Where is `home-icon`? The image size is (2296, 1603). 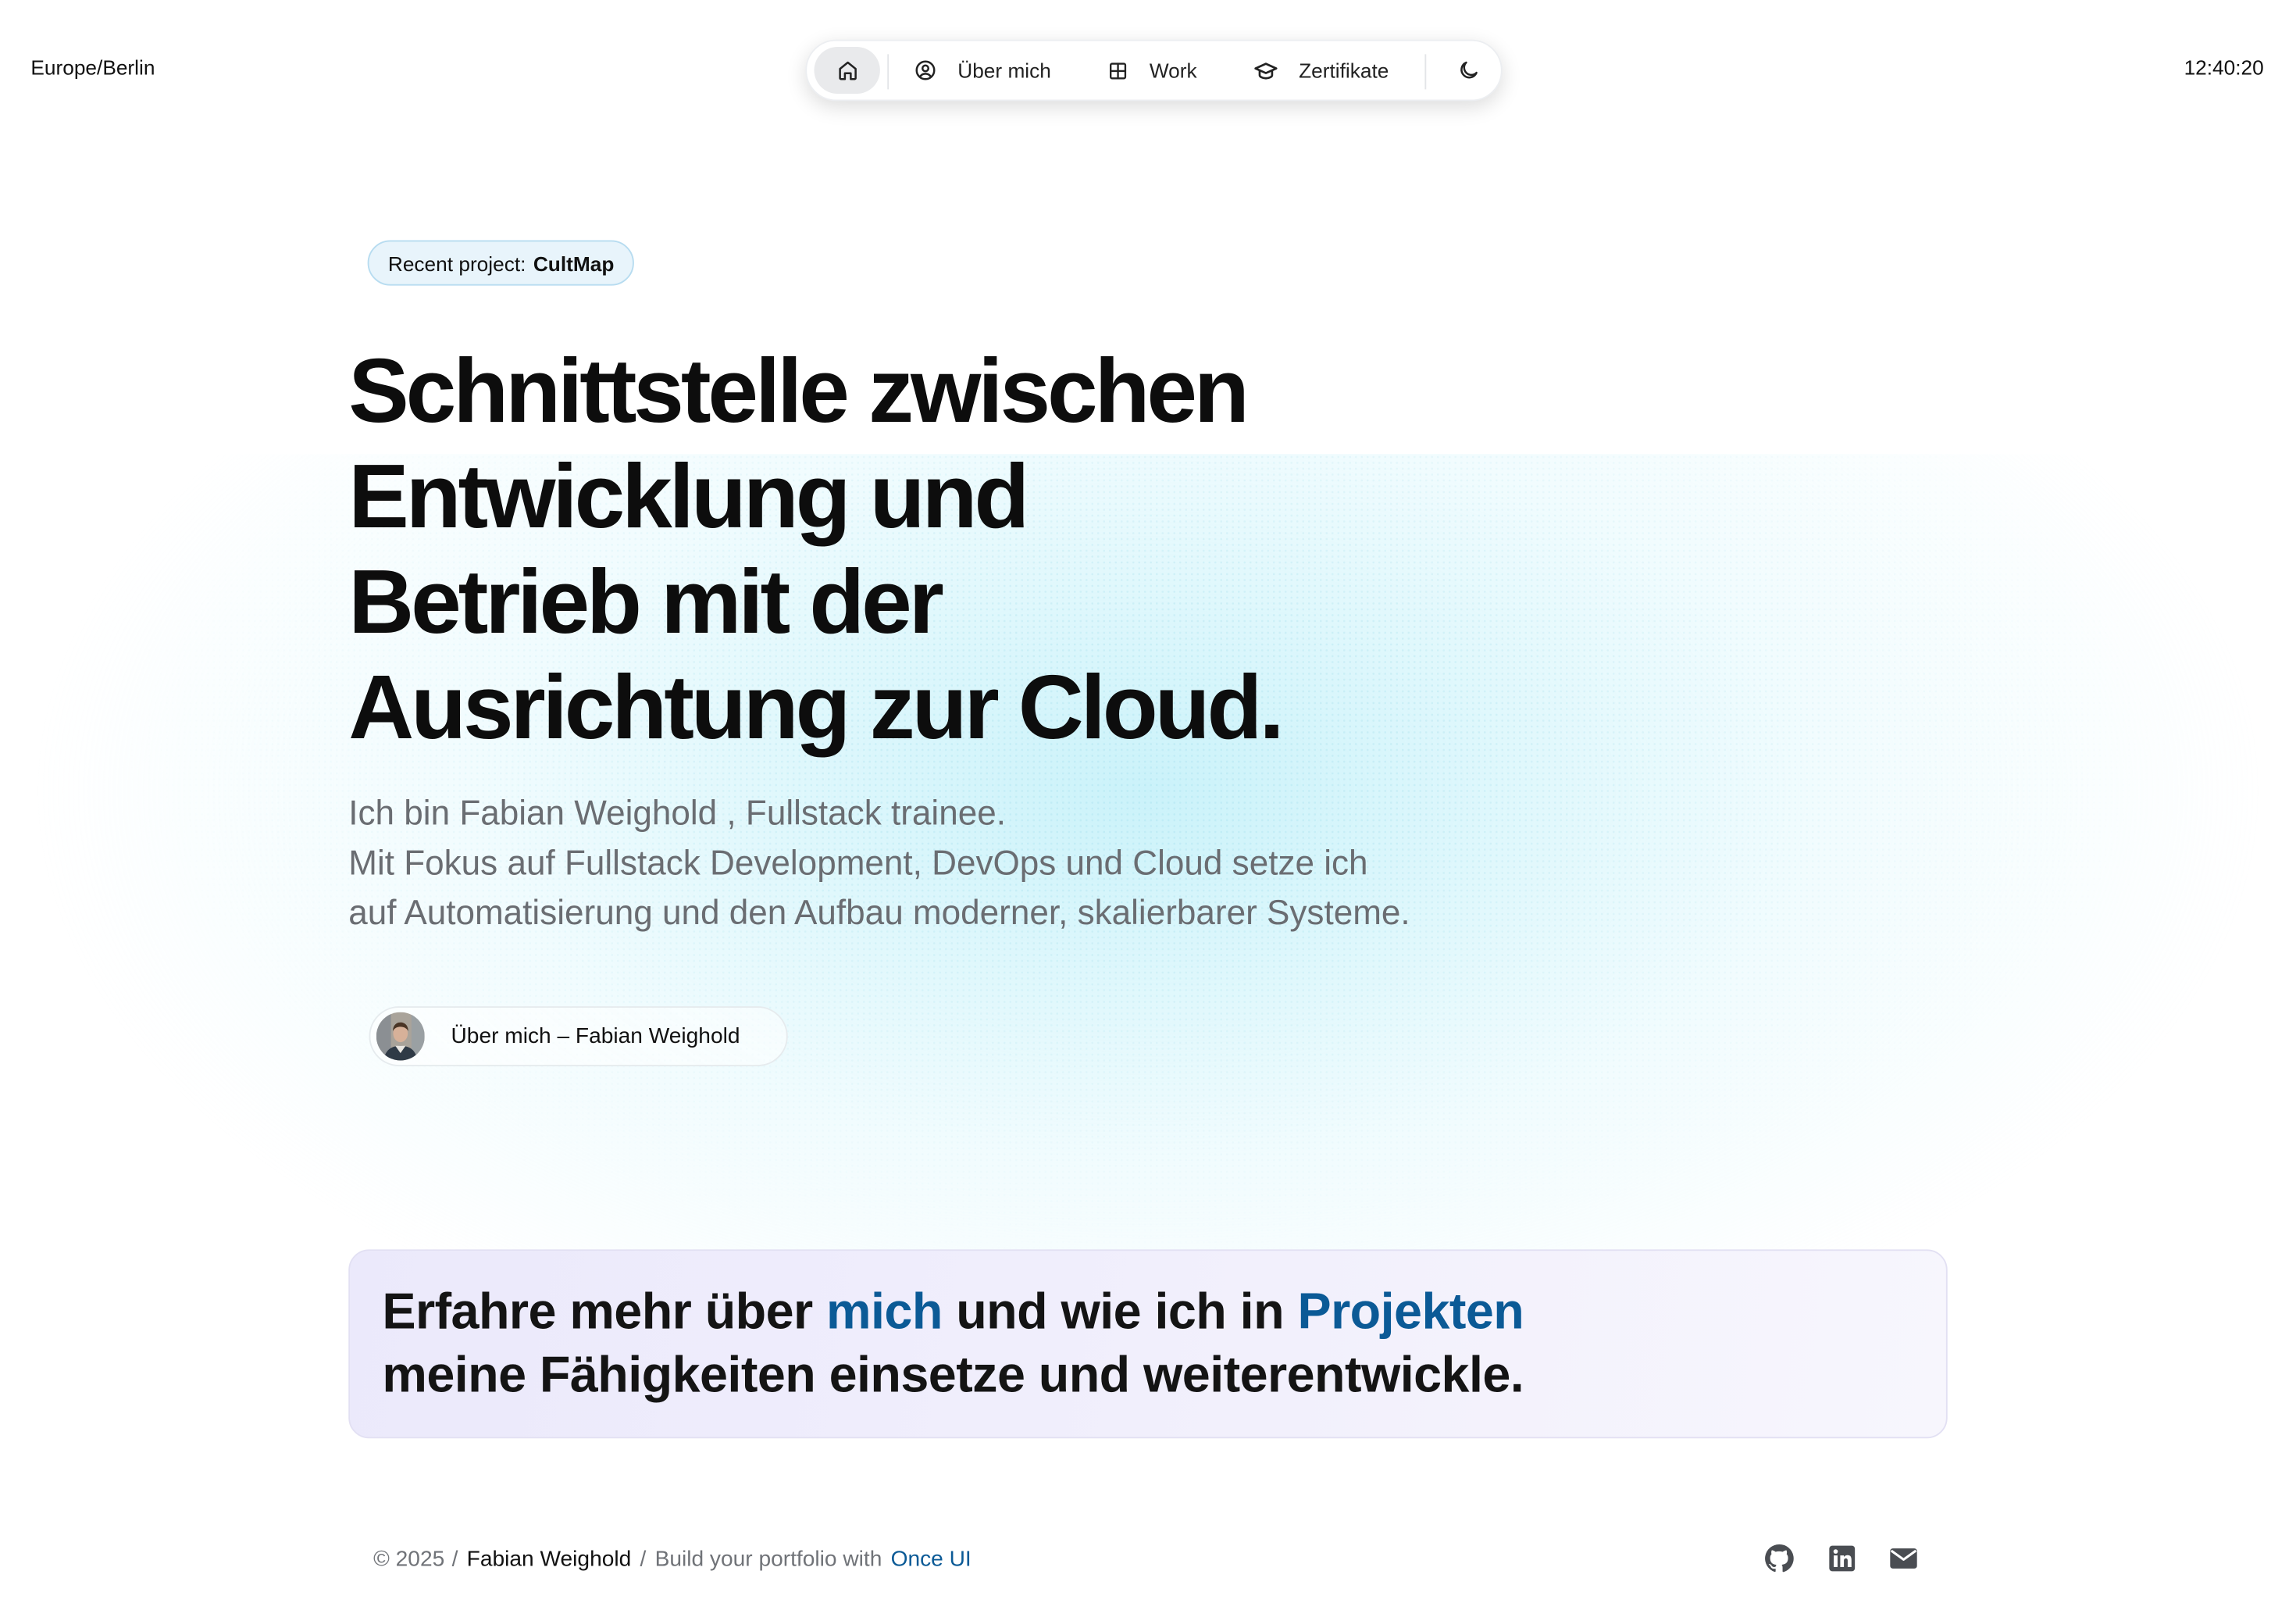 home-icon is located at coordinates (847, 70).